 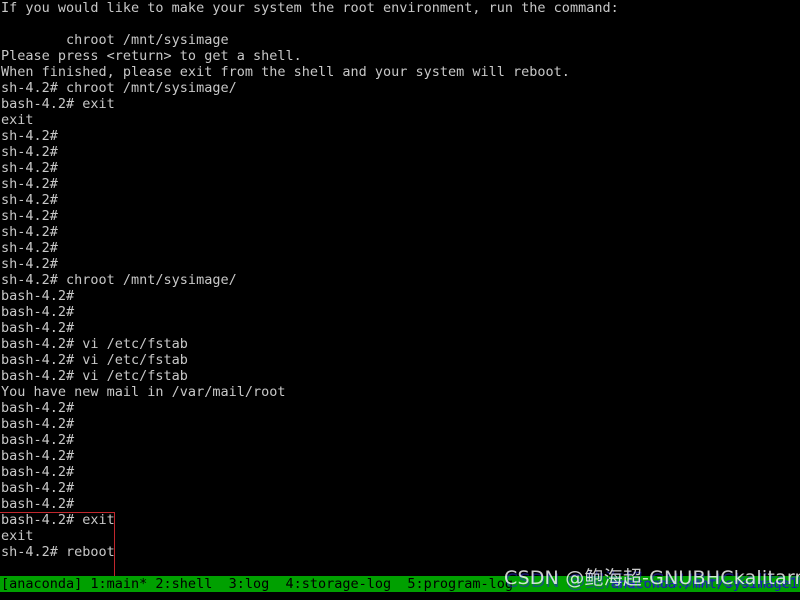 I want to click on screen-bottom-filler, so click(x=400, y=596).